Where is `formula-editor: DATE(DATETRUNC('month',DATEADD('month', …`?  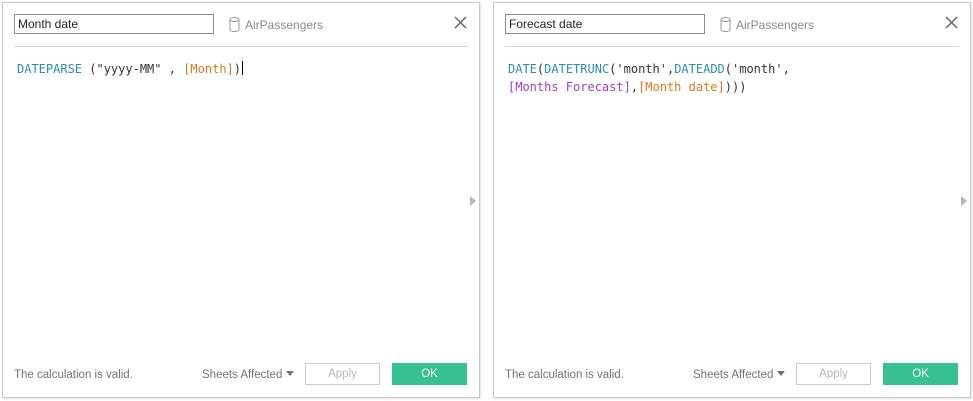 formula-editor: DATE(DATETRUNC('month',DATEADD('month', … is located at coordinates (727, 78).